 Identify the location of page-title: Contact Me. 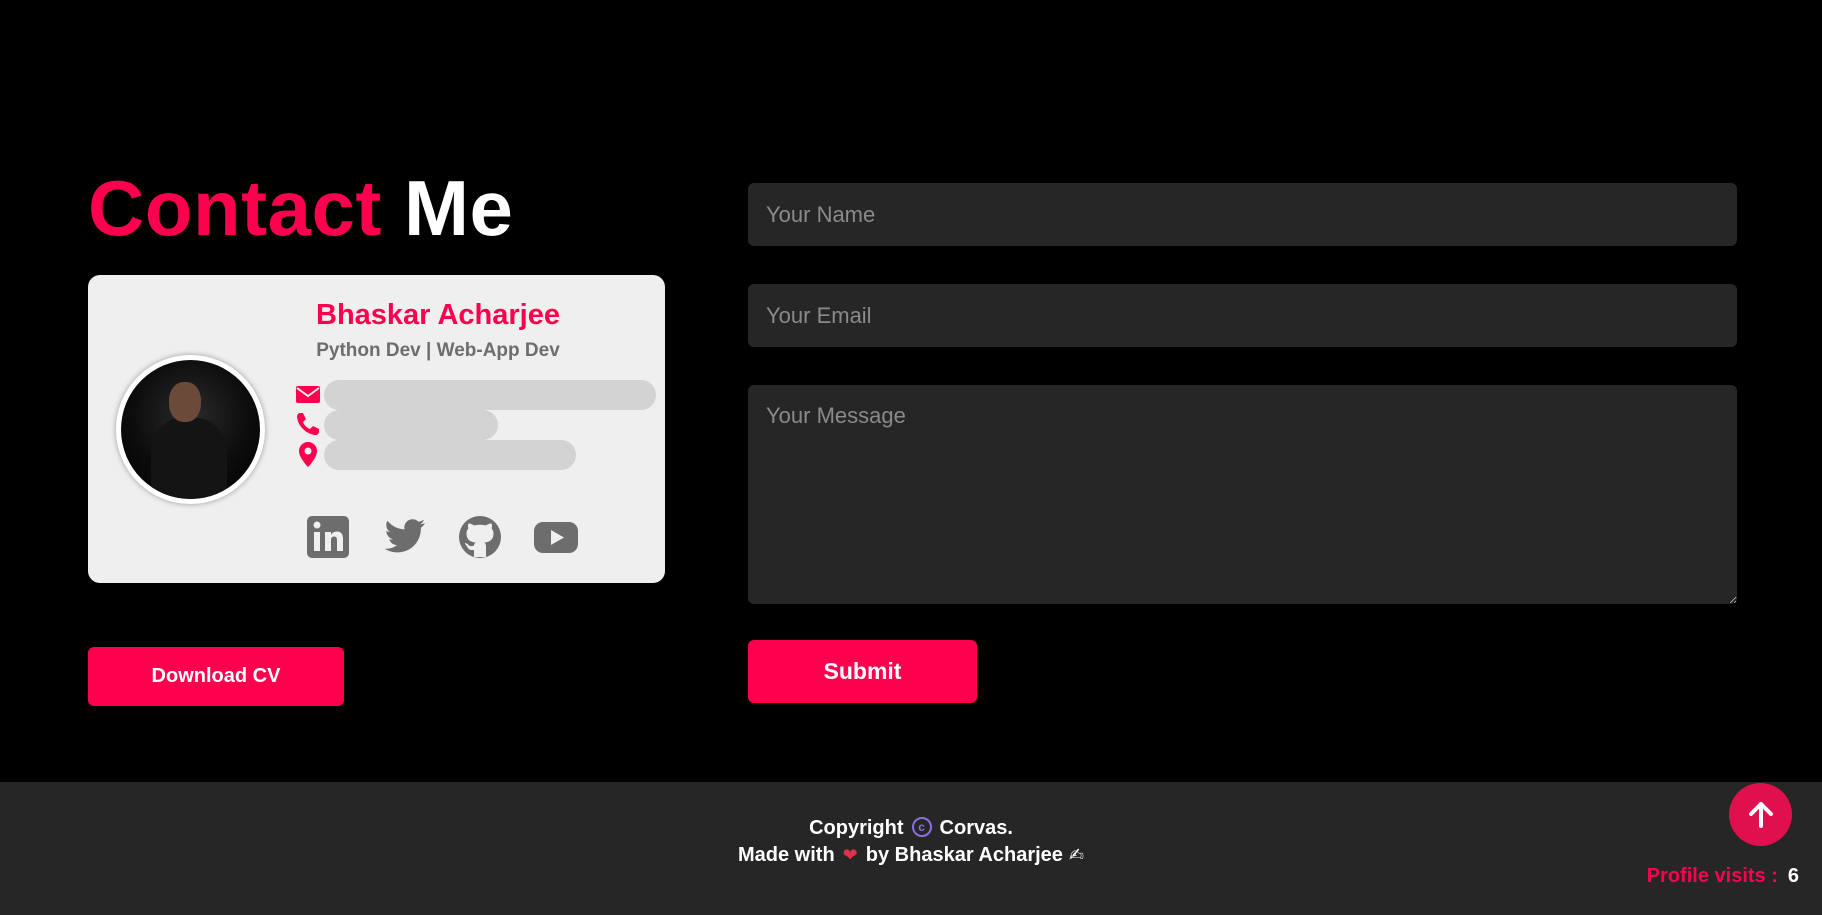
(300, 208).